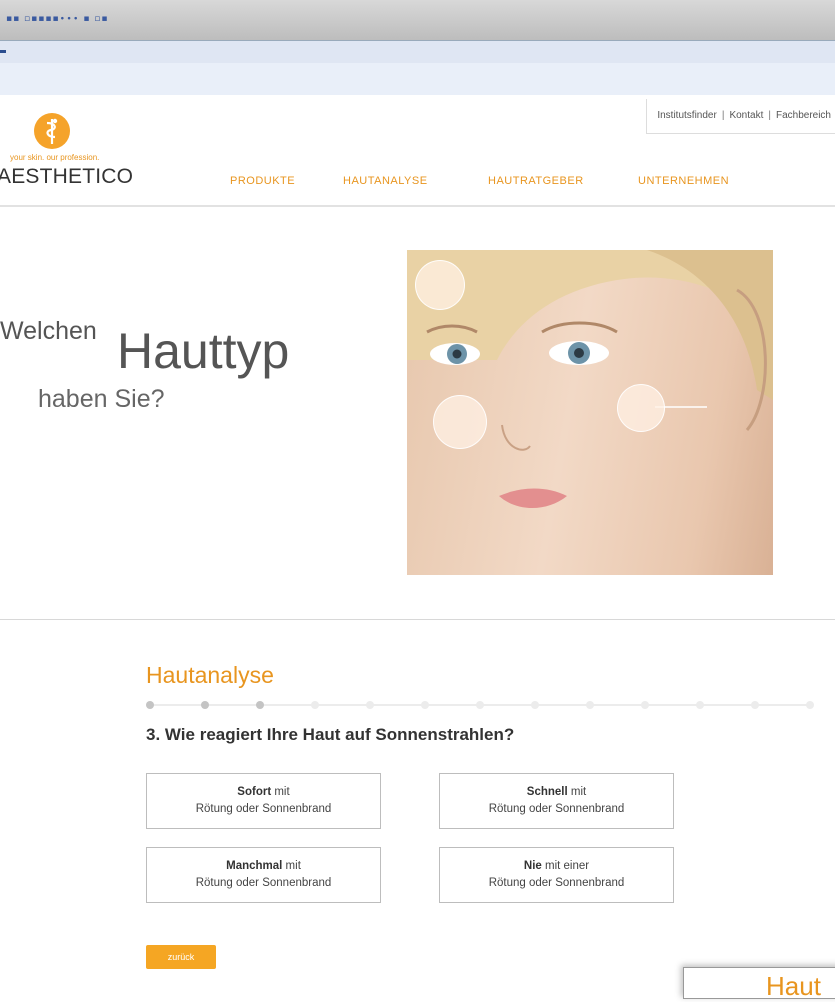 The width and height of the screenshot is (835, 1002). I want to click on browser-address-bar, so click(417, 52).